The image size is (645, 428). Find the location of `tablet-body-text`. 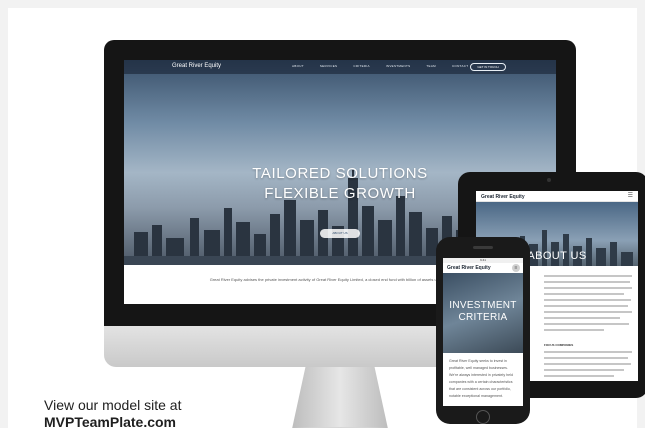

tablet-body-text is located at coordinates (589, 305).